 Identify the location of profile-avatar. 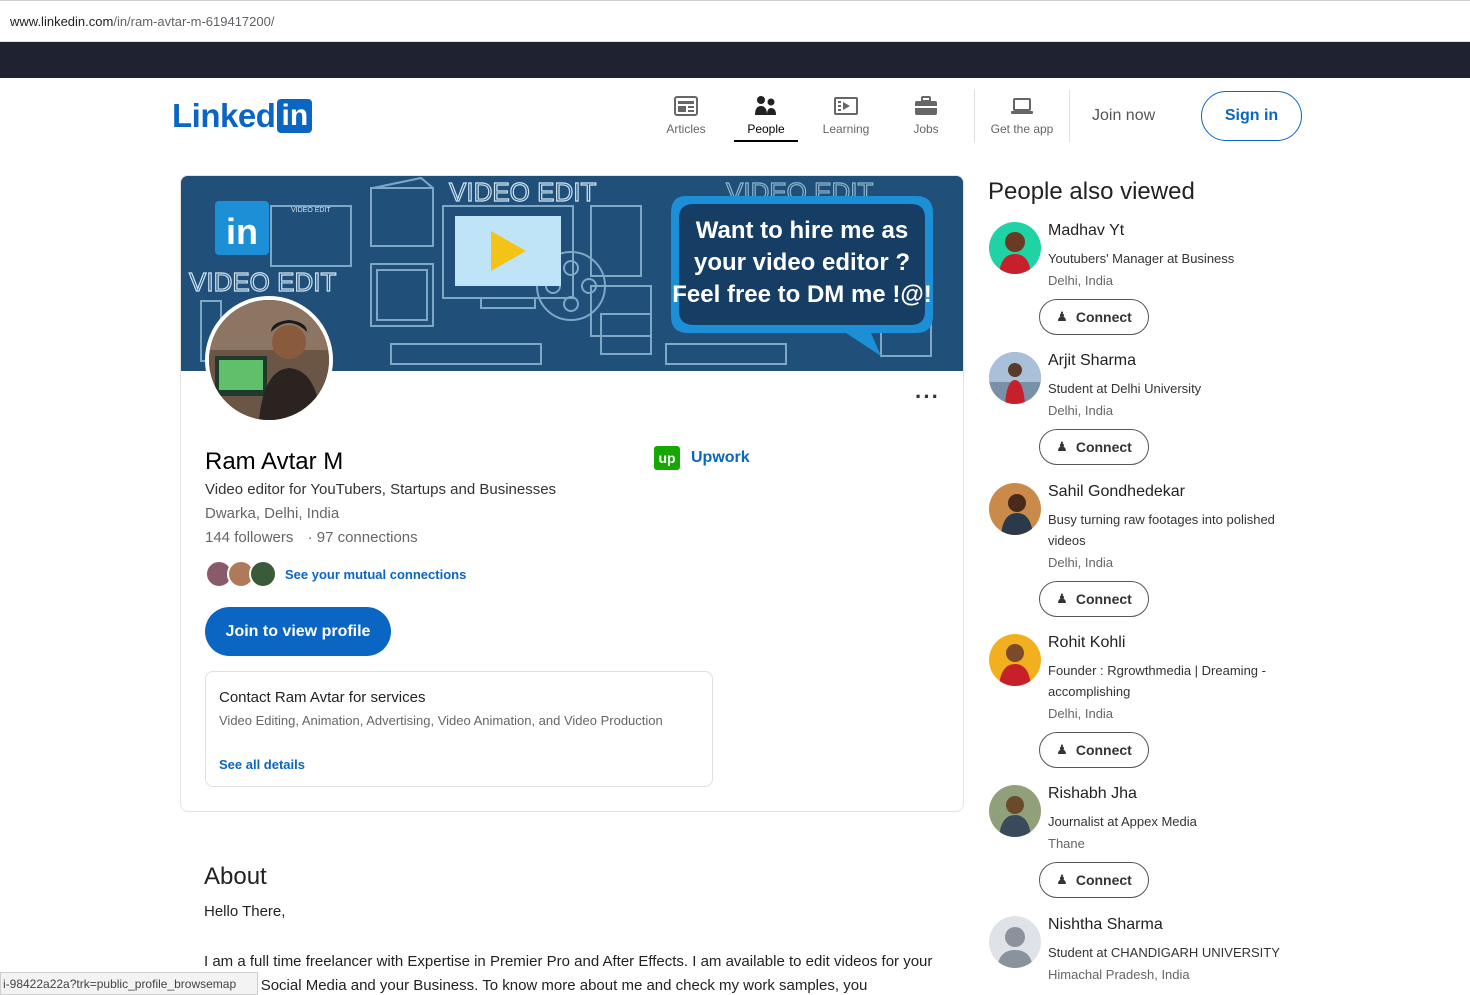
(269, 360).